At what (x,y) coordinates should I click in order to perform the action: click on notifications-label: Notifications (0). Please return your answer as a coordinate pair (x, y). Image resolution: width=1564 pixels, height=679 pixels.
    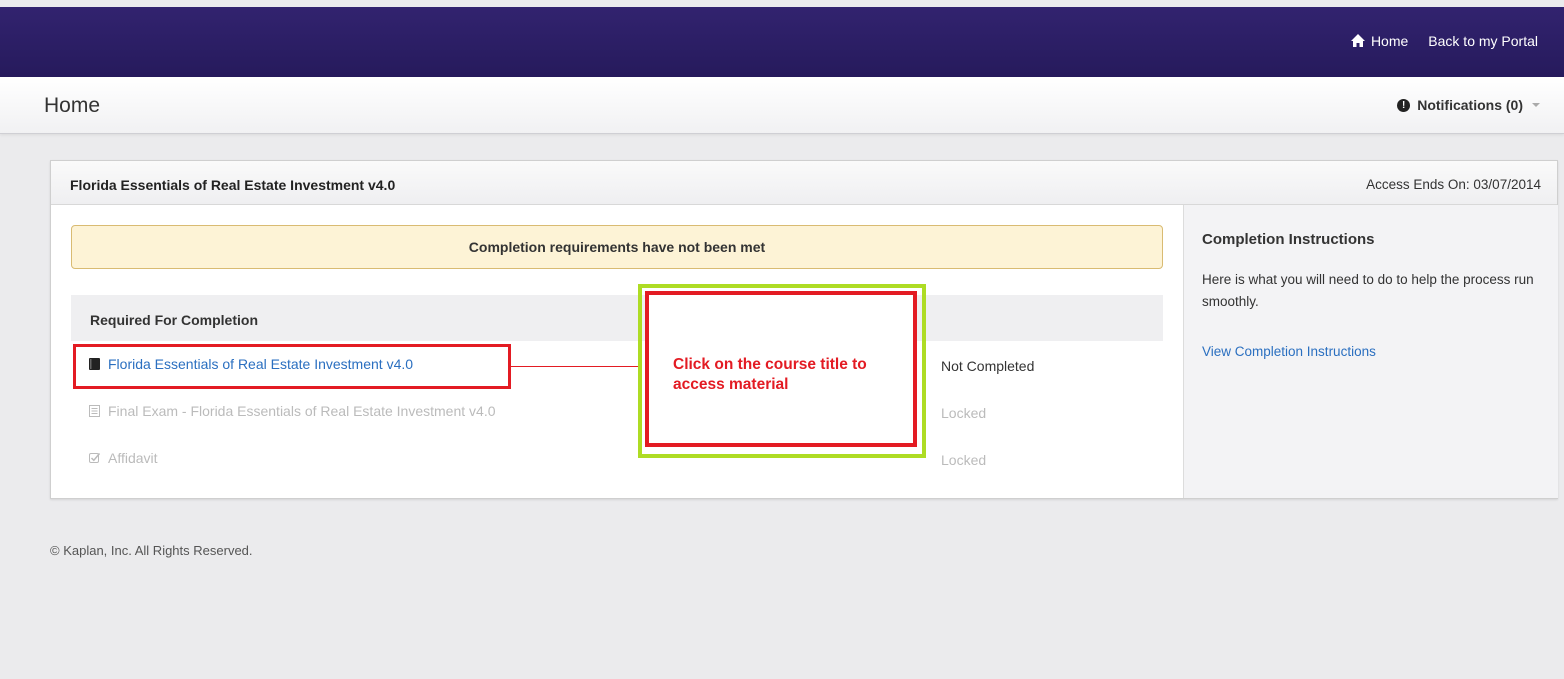
    Looking at the image, I should click on (1470, 105).